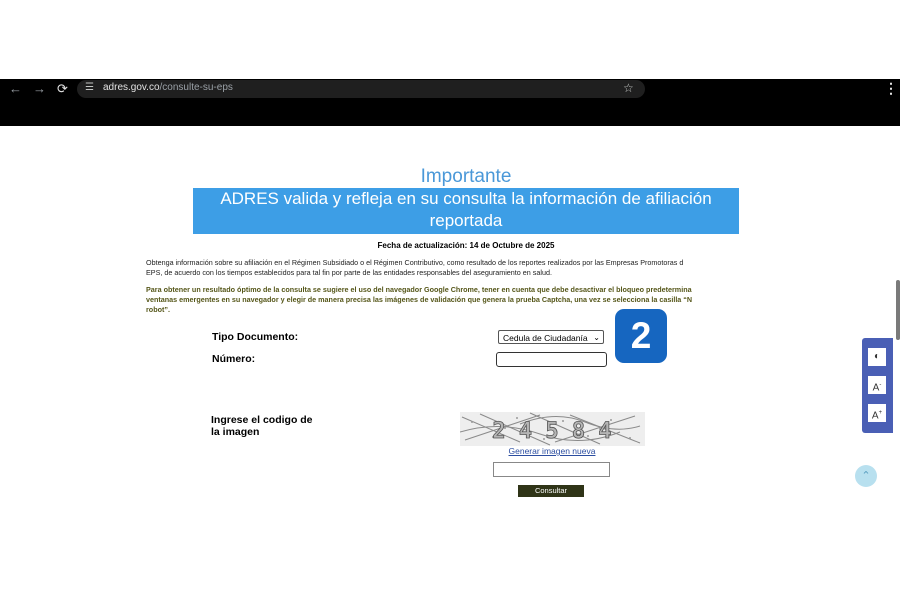 The height and width of the screenshot is (600, 900). I want to click on address-bar: ☰ adres.gov.co/consulte-su-eps ☆, so click(361, 89).